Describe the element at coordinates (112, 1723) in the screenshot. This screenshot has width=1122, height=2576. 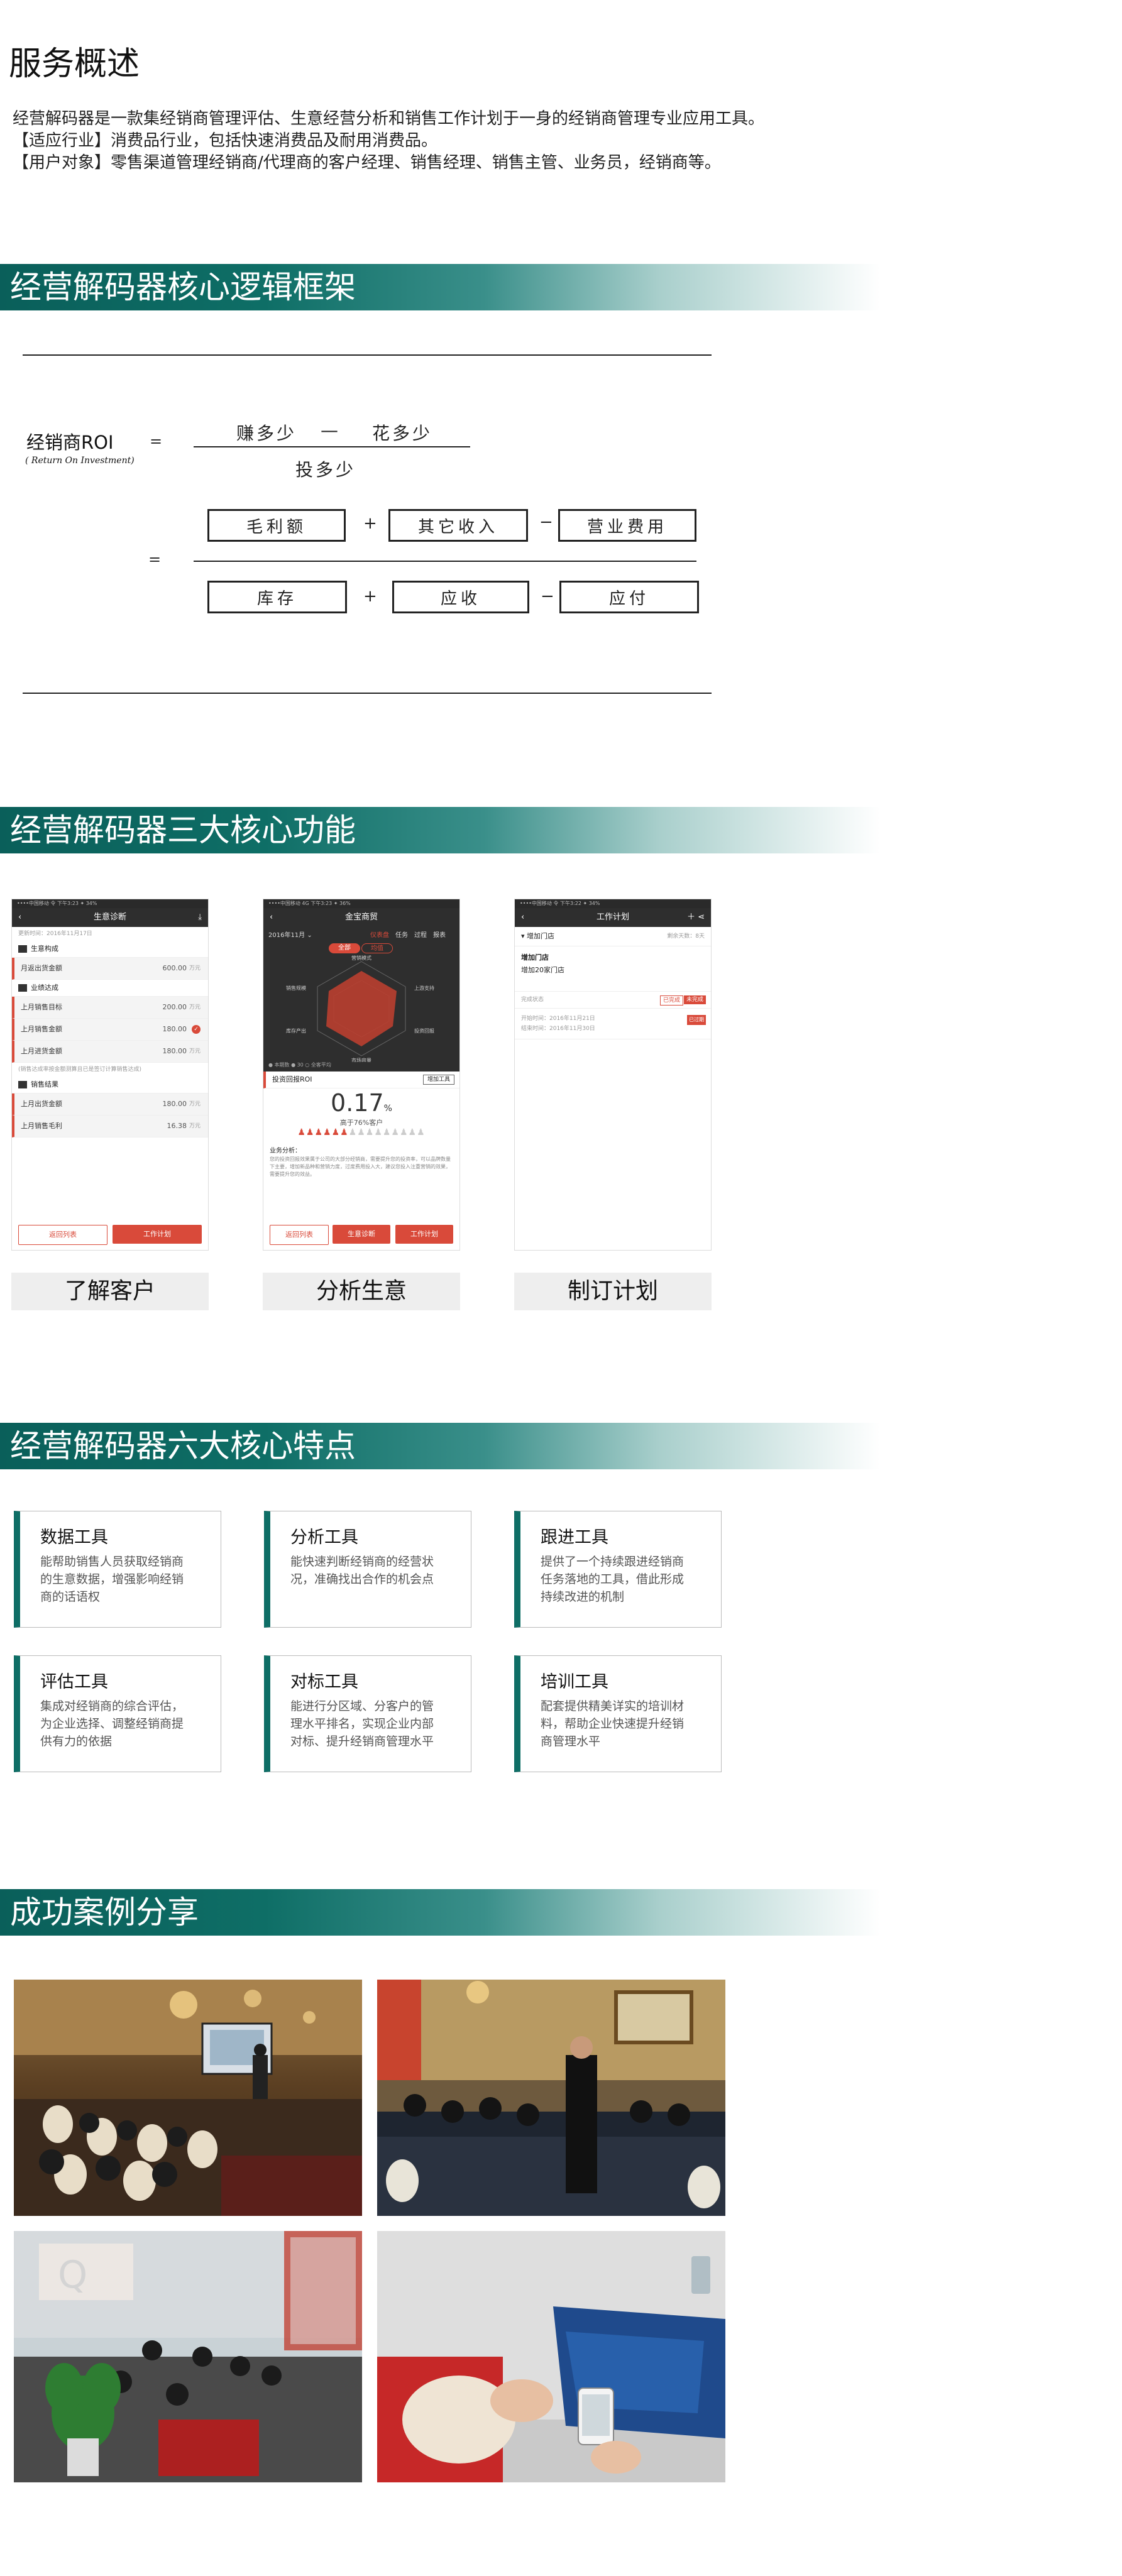
I see `feature-desc: 集成对经销商的综合评估， 为企业选择、调整经销商提 供有力的依据` at that location.